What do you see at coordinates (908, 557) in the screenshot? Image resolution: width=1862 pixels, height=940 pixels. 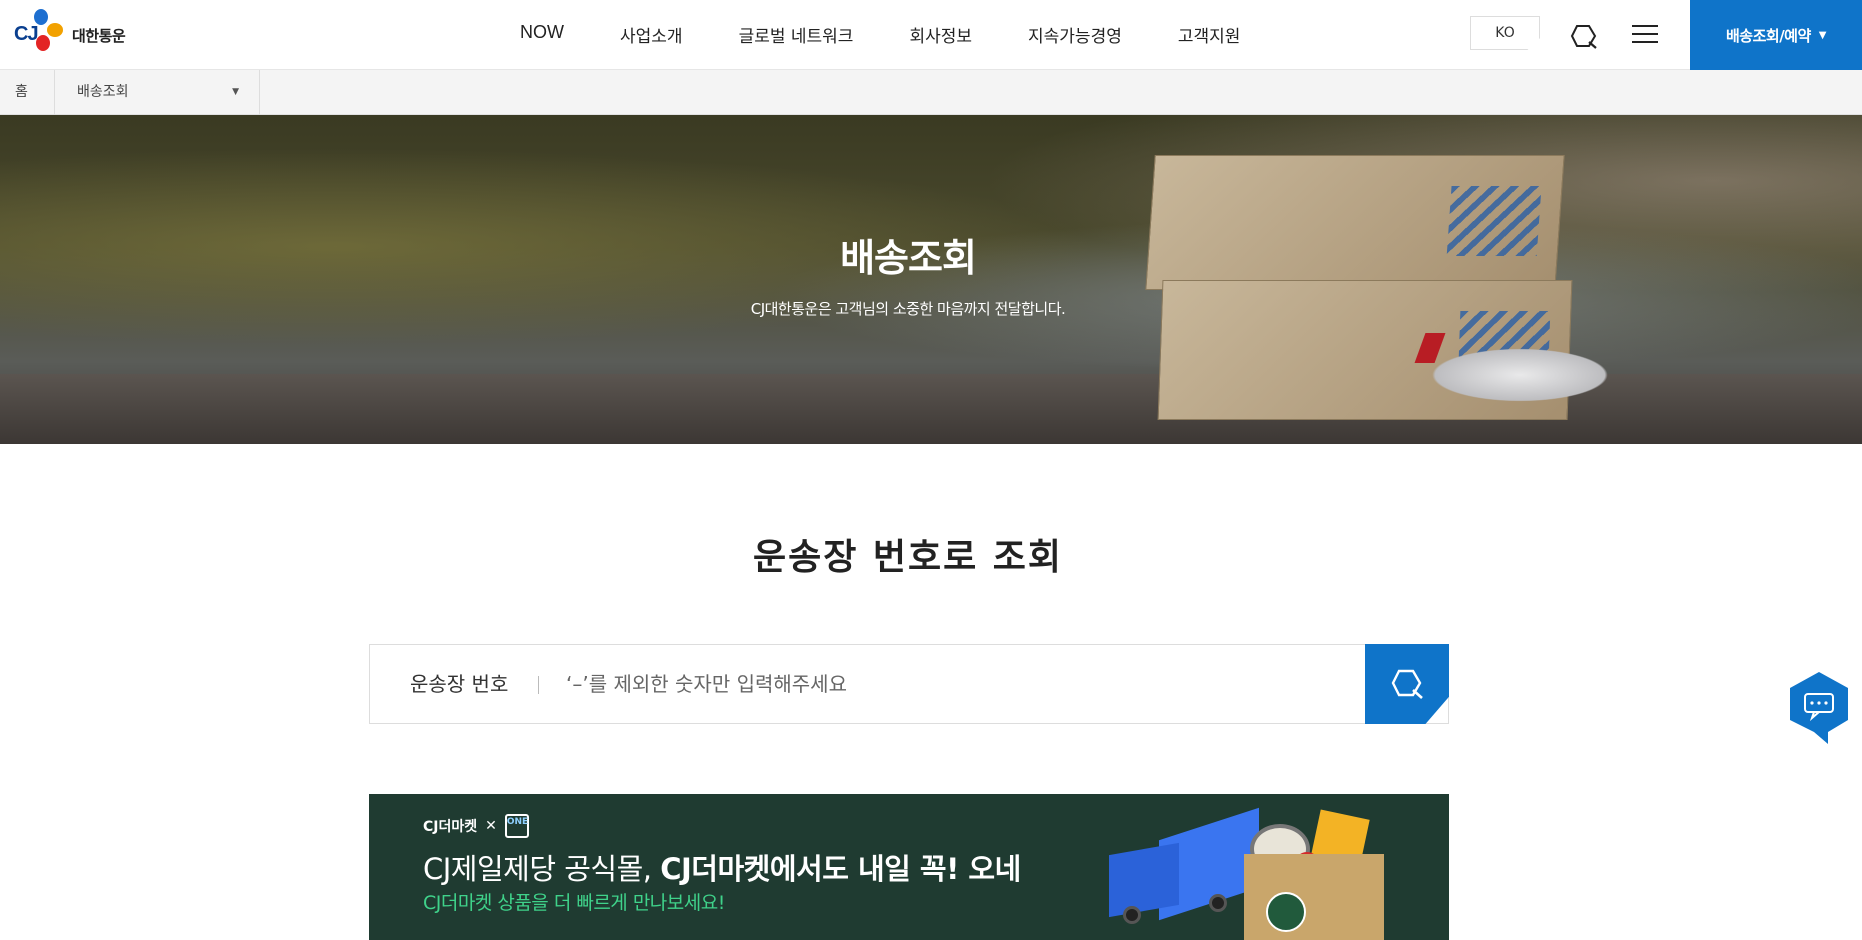 I see `tracking-section-title: 운송장 번호로 조회` at bounding box center [908, 557].